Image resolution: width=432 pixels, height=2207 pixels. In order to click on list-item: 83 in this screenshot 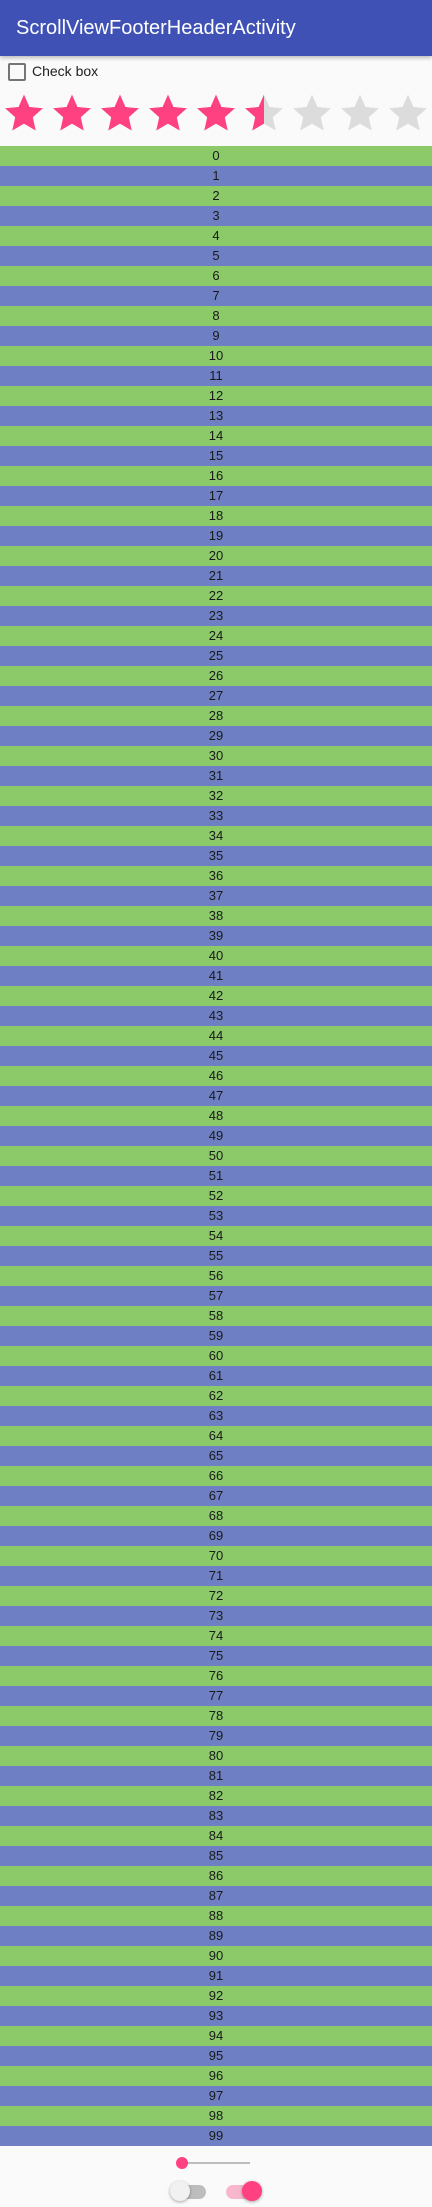, I will do `click(216, 1816)`.